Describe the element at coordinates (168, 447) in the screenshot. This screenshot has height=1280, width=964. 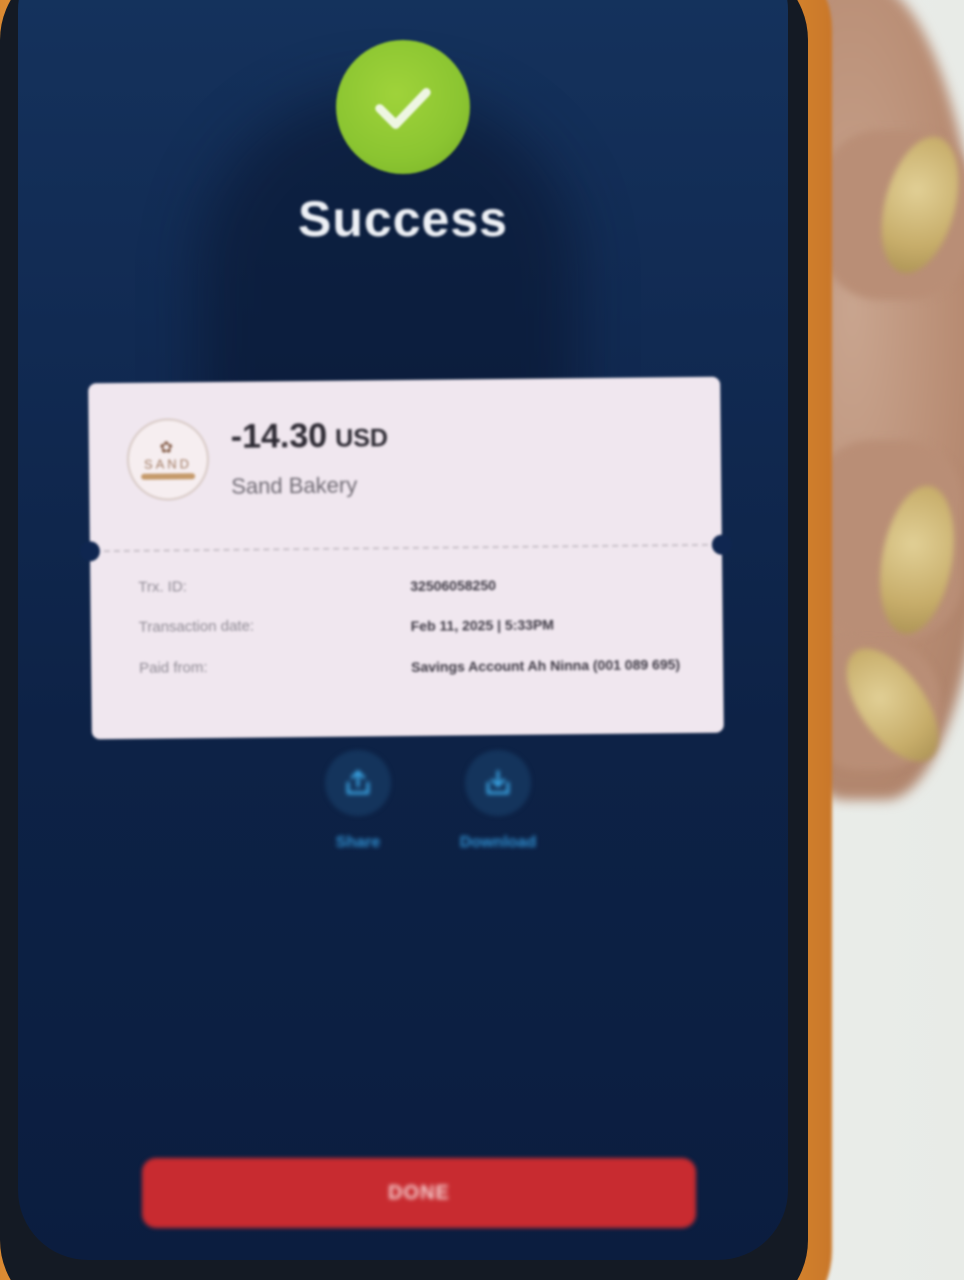
I see `flower-icon: ✿` at that location.